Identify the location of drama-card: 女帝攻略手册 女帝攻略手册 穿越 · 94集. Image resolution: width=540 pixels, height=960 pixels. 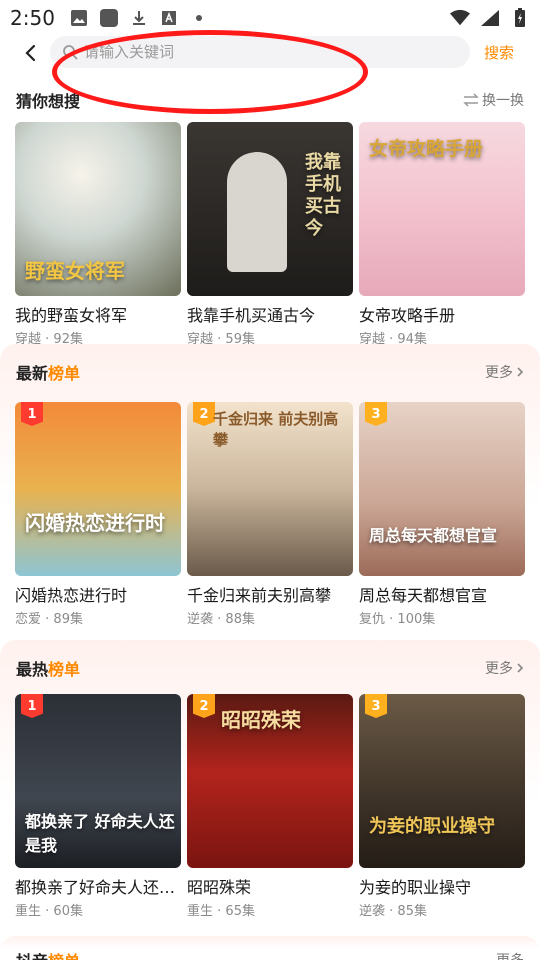
(442, 234).